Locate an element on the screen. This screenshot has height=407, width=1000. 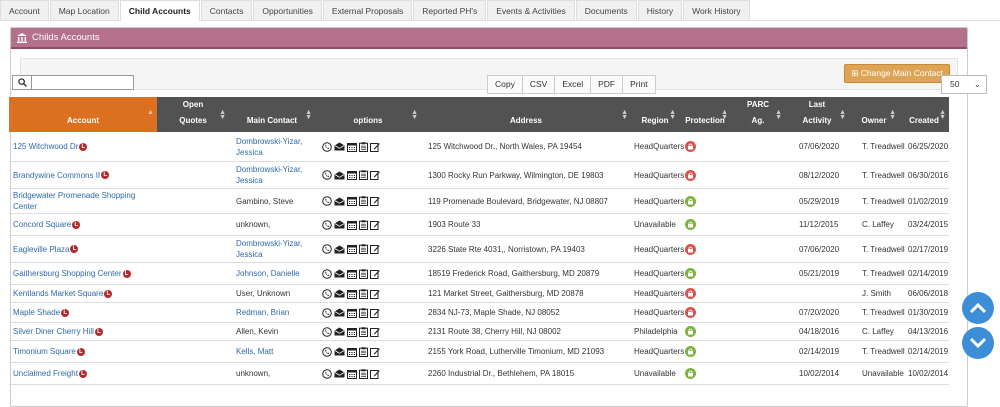
export-print-button: Print is located at coordinates (639, 84).